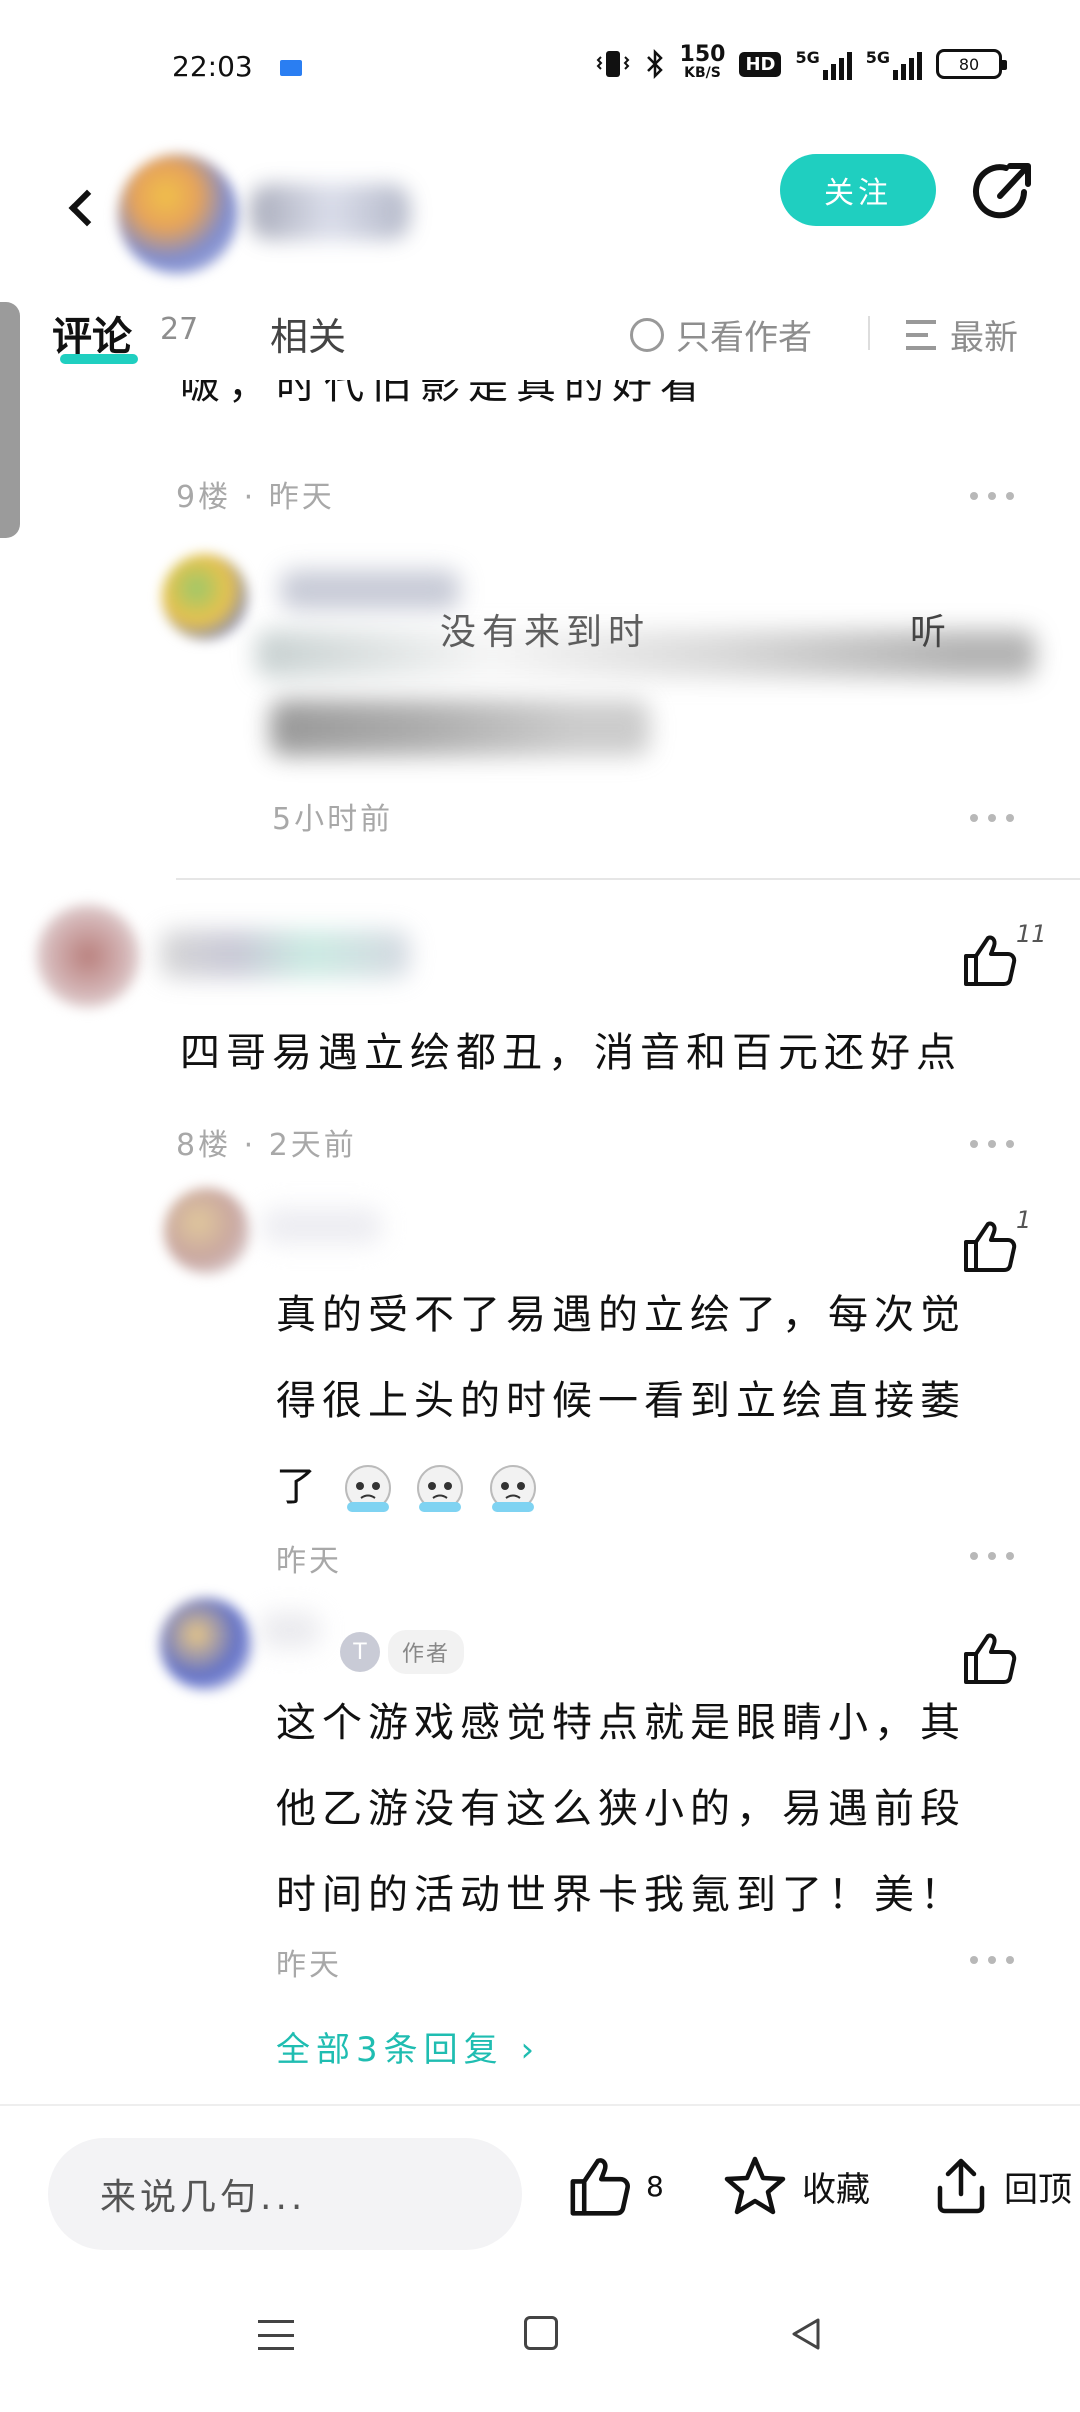 The width and height of the screenshot is (1080, 2412). I want to click on collect-label: 收藏, so click(836, 2189).